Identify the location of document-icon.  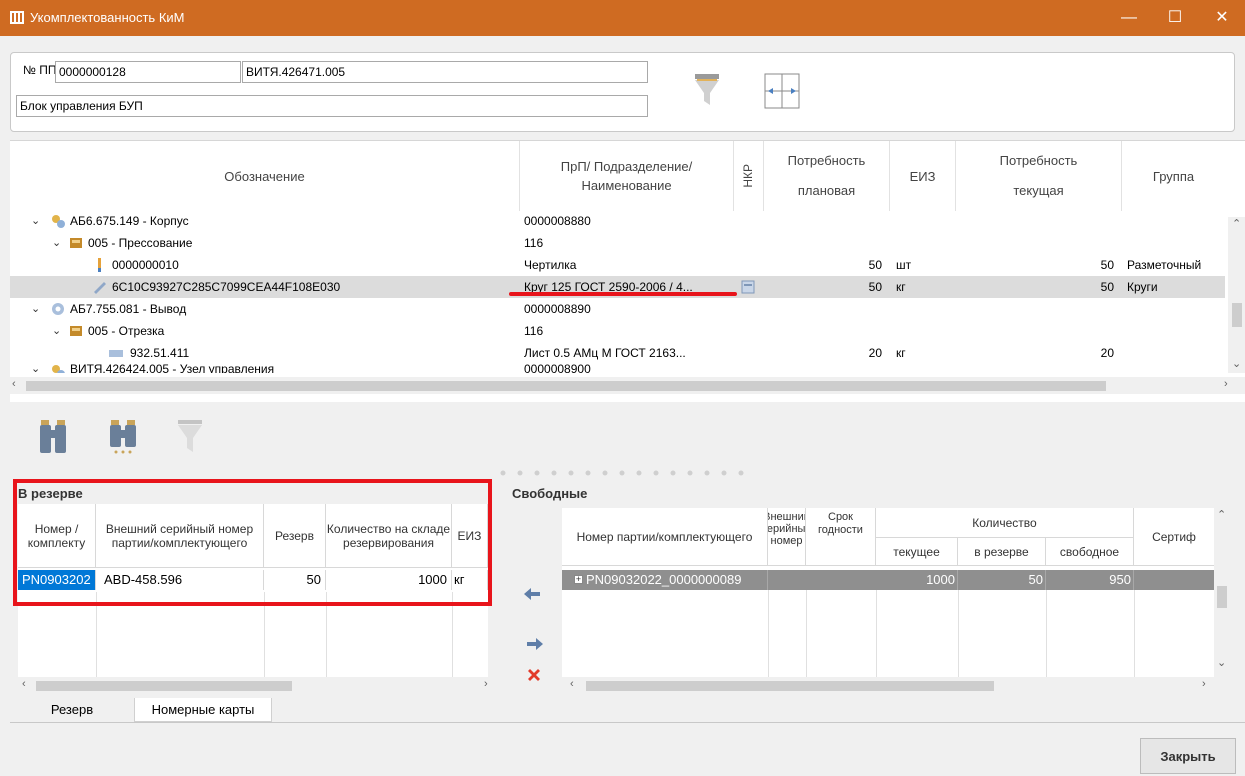
(748, 287).